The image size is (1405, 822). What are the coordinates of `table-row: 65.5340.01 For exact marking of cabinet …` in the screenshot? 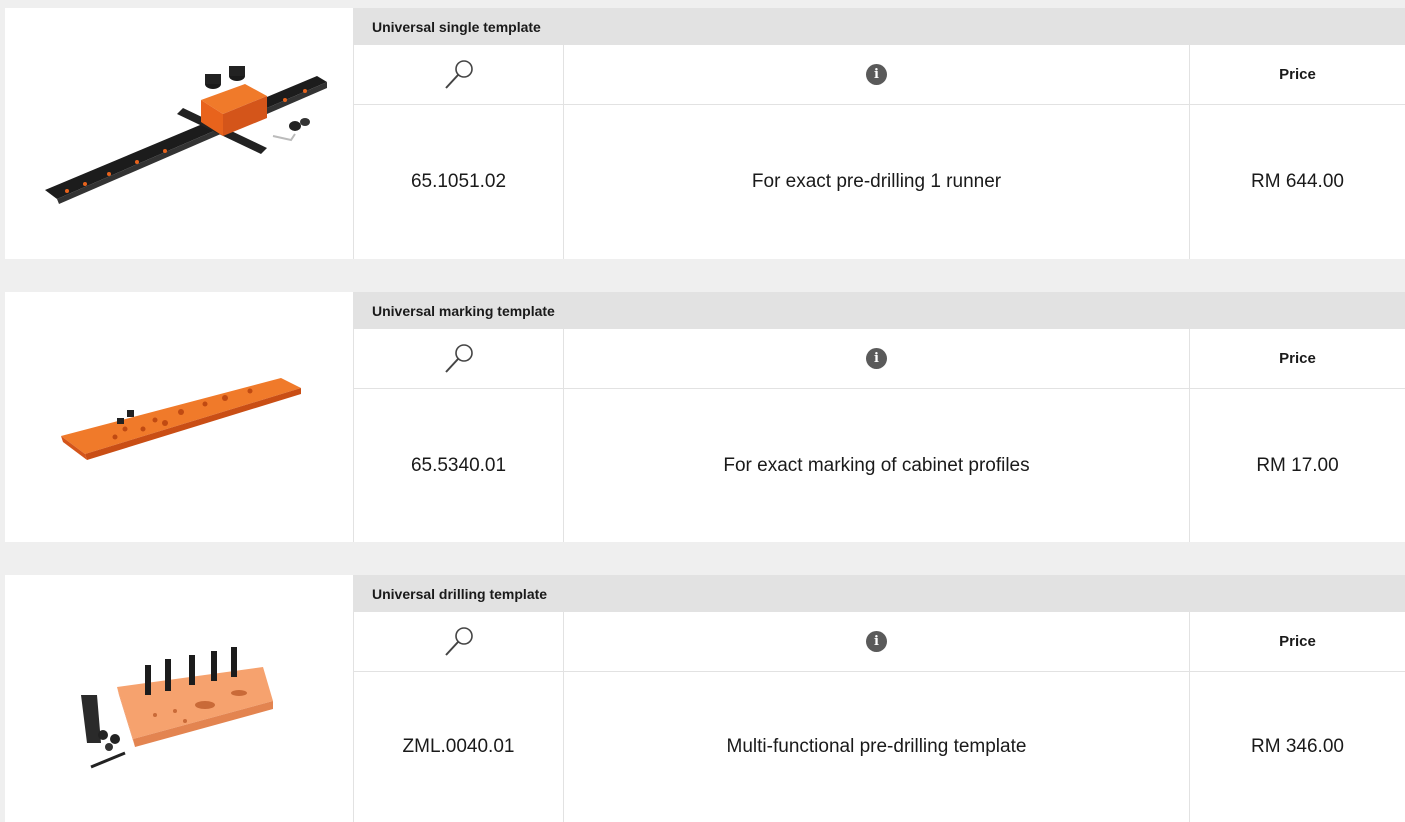 It's located at (879, 465).